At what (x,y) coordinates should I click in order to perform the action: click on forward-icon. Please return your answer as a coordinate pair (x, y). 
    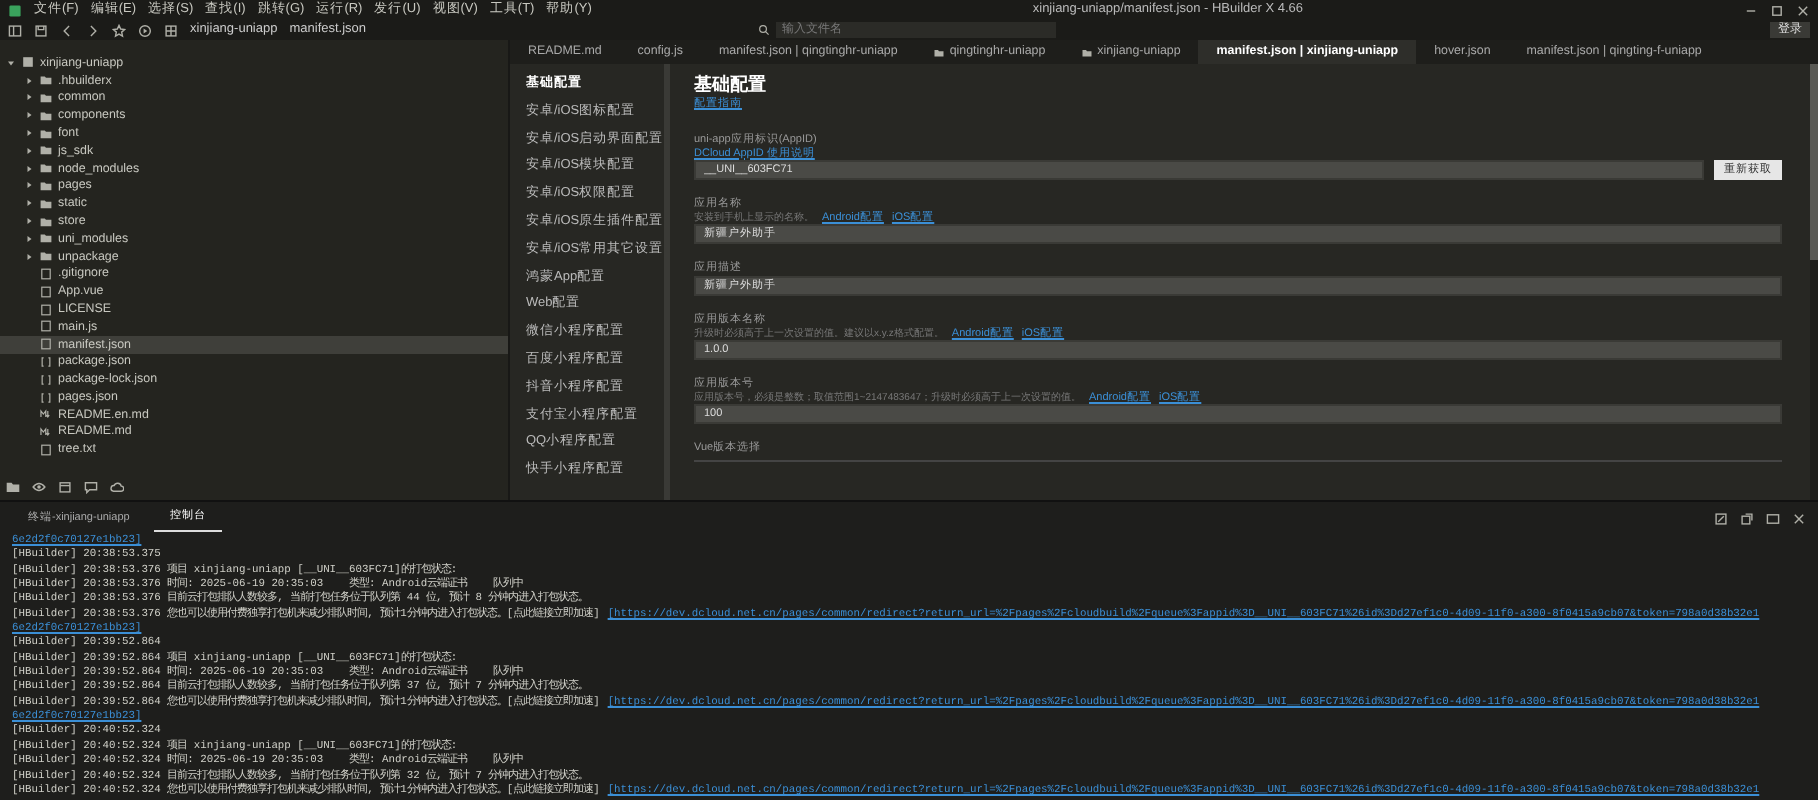
    Looking at the image, I should click on (93, 30).